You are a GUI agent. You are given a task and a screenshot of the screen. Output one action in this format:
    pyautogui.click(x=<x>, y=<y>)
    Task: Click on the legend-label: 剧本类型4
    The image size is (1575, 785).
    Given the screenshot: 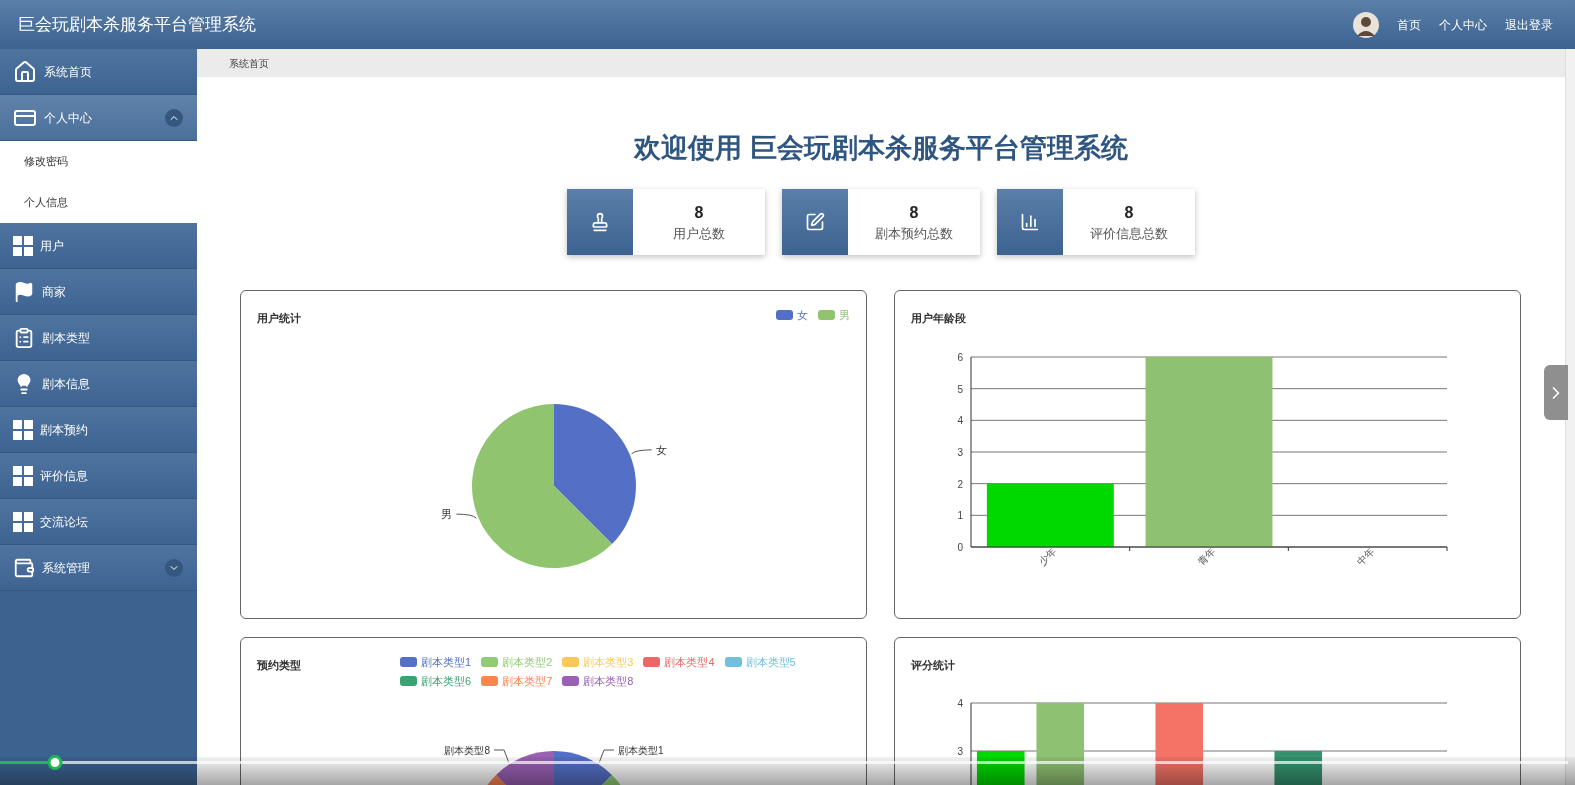 What is the action you would take?
    pyautogui.click(x=689, y=662)
    